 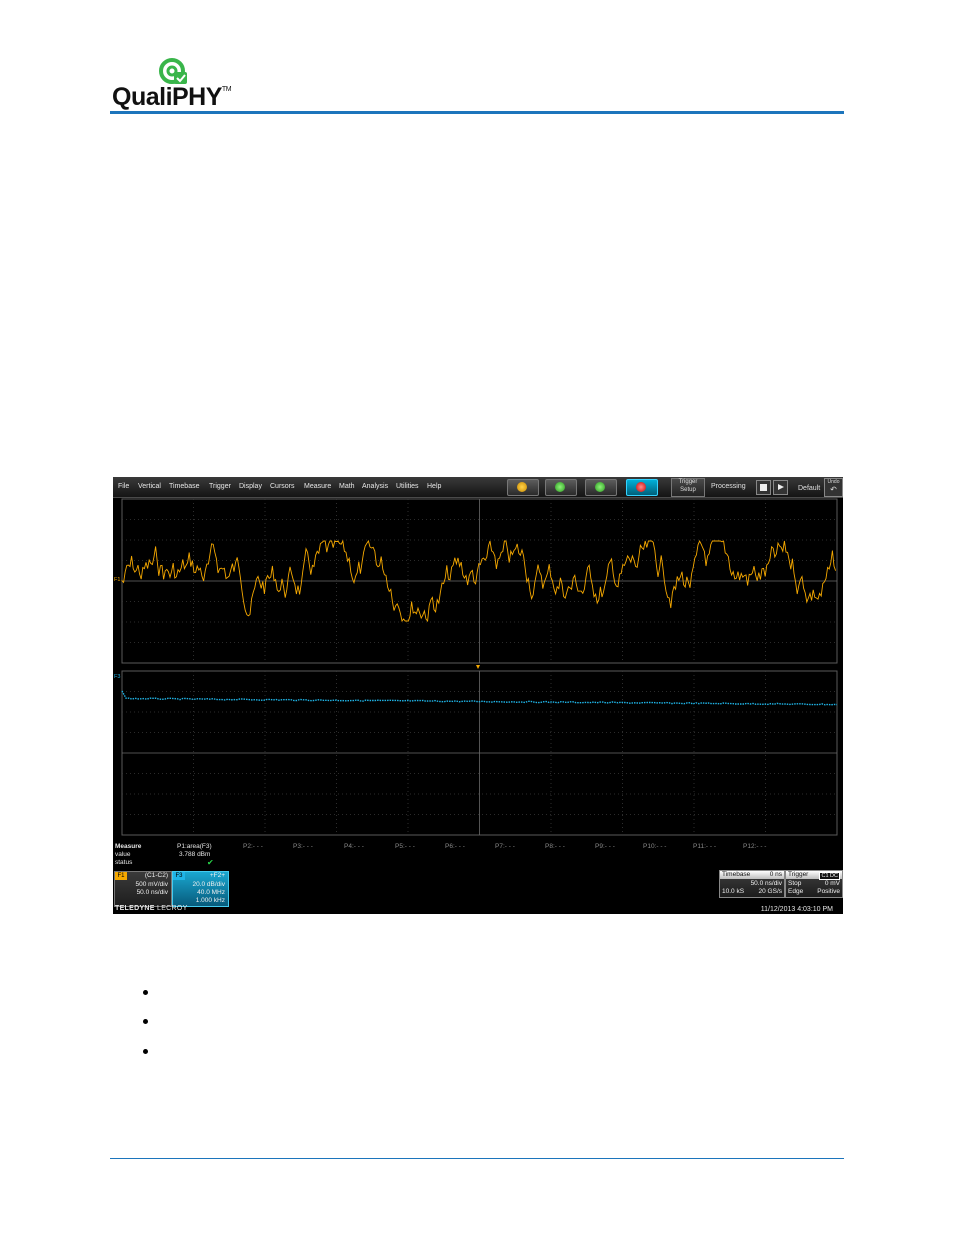 What do you see at coordinates (217, 875) in the screenshot?
I see `f3-source: +F2+` at bounding box center [217, 875].